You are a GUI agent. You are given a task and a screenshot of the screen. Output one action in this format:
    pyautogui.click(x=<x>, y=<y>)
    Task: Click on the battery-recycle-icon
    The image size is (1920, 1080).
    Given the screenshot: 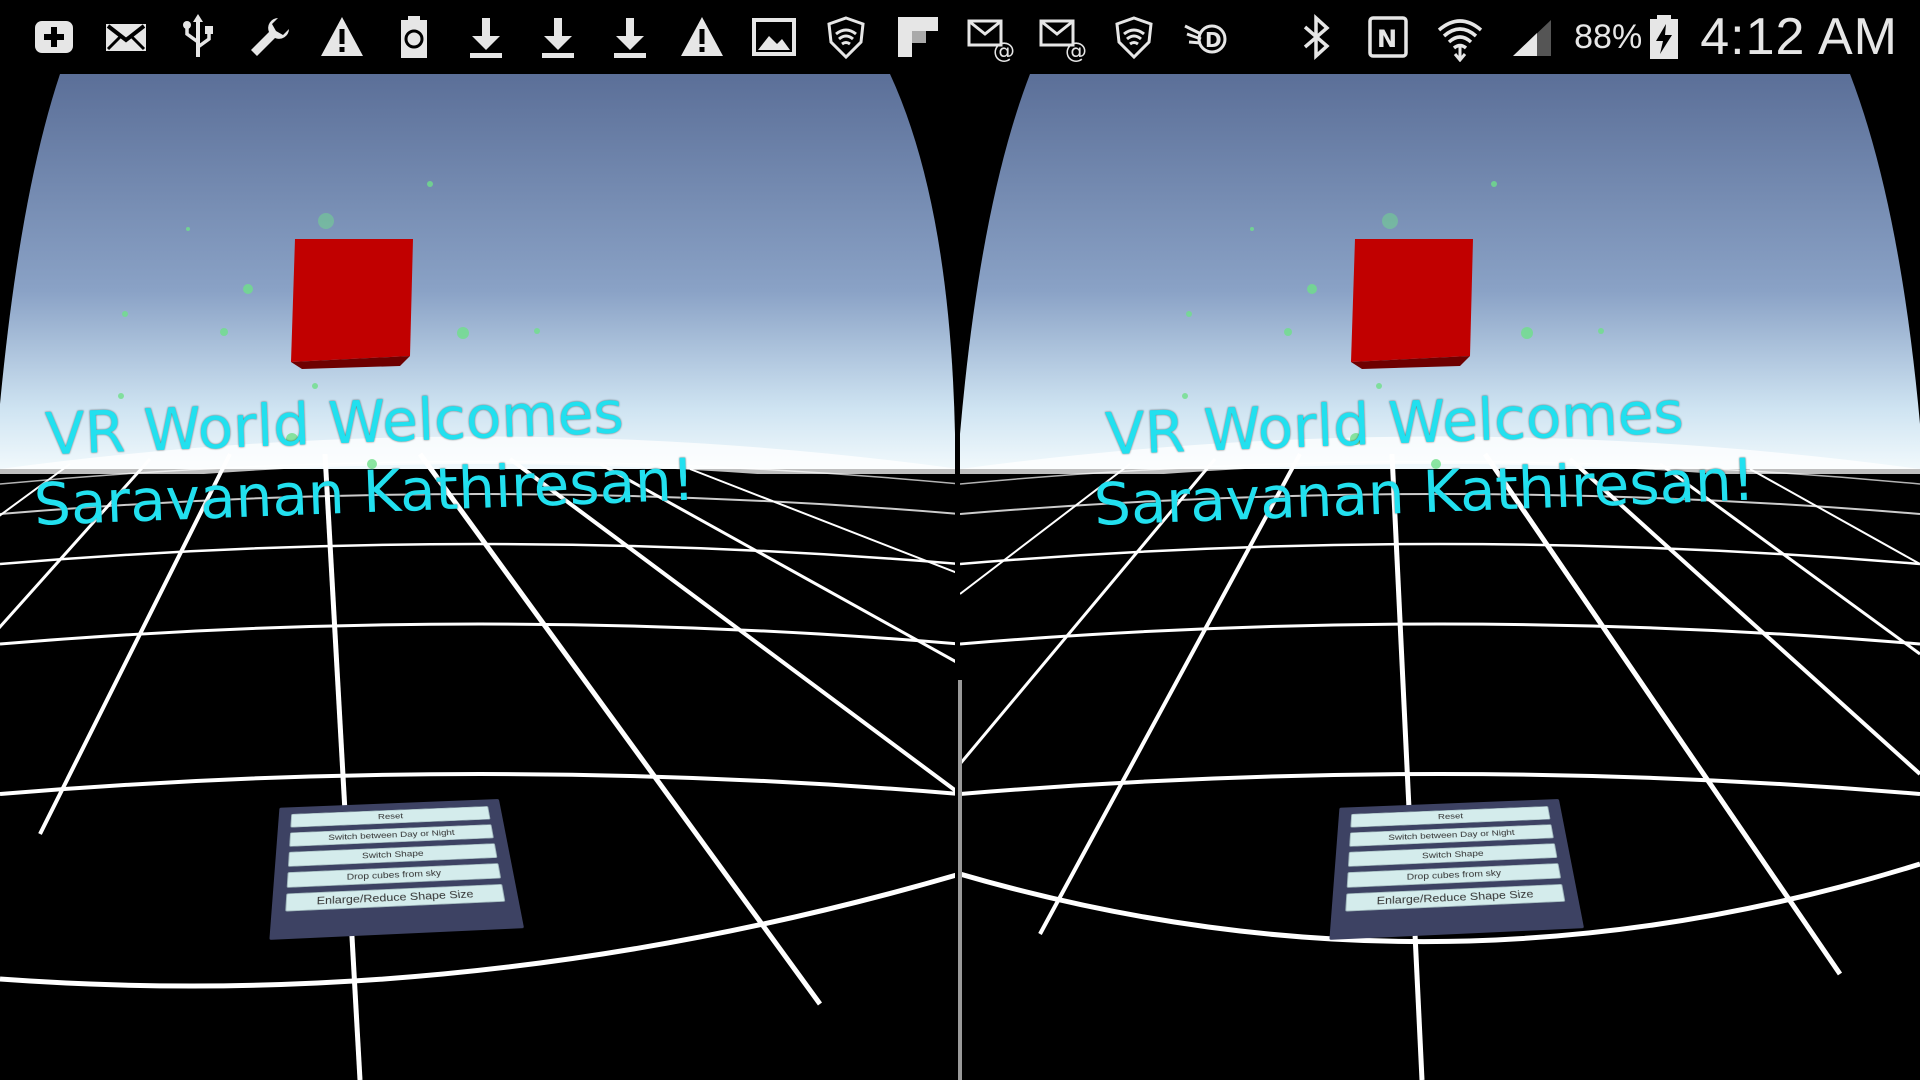 What is the action you would take?
    pyautogui.click(x=414, y=37)
    